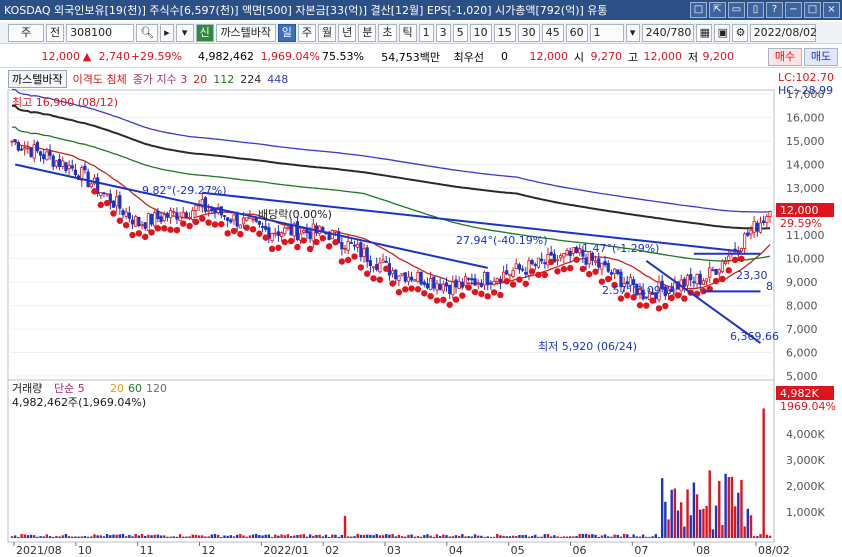  I want to click on interval-5: 5, so click(460, 32).